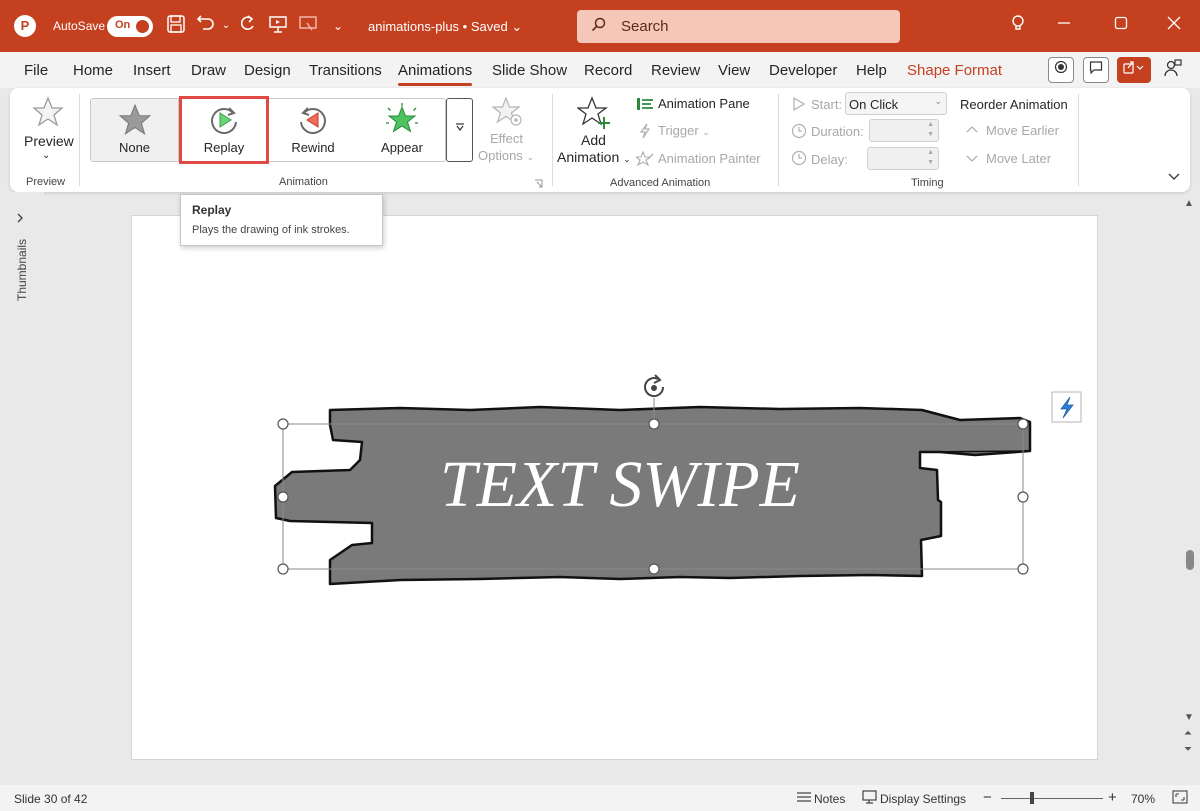 This screenshot has width=1200, height=811. What do you see at coordinates (1064, 26) in the screenshot?
I see `minimize-icon` at bounding box center [1064, 26].